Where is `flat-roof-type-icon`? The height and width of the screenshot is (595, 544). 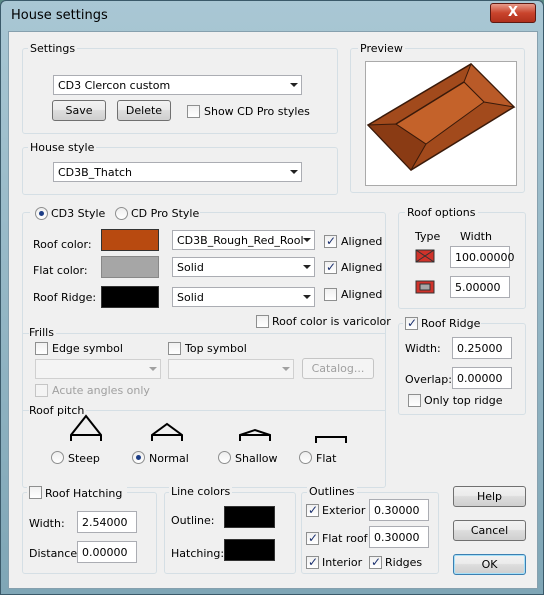
flat-roof-type-icon is located at coordinates (425, 287).